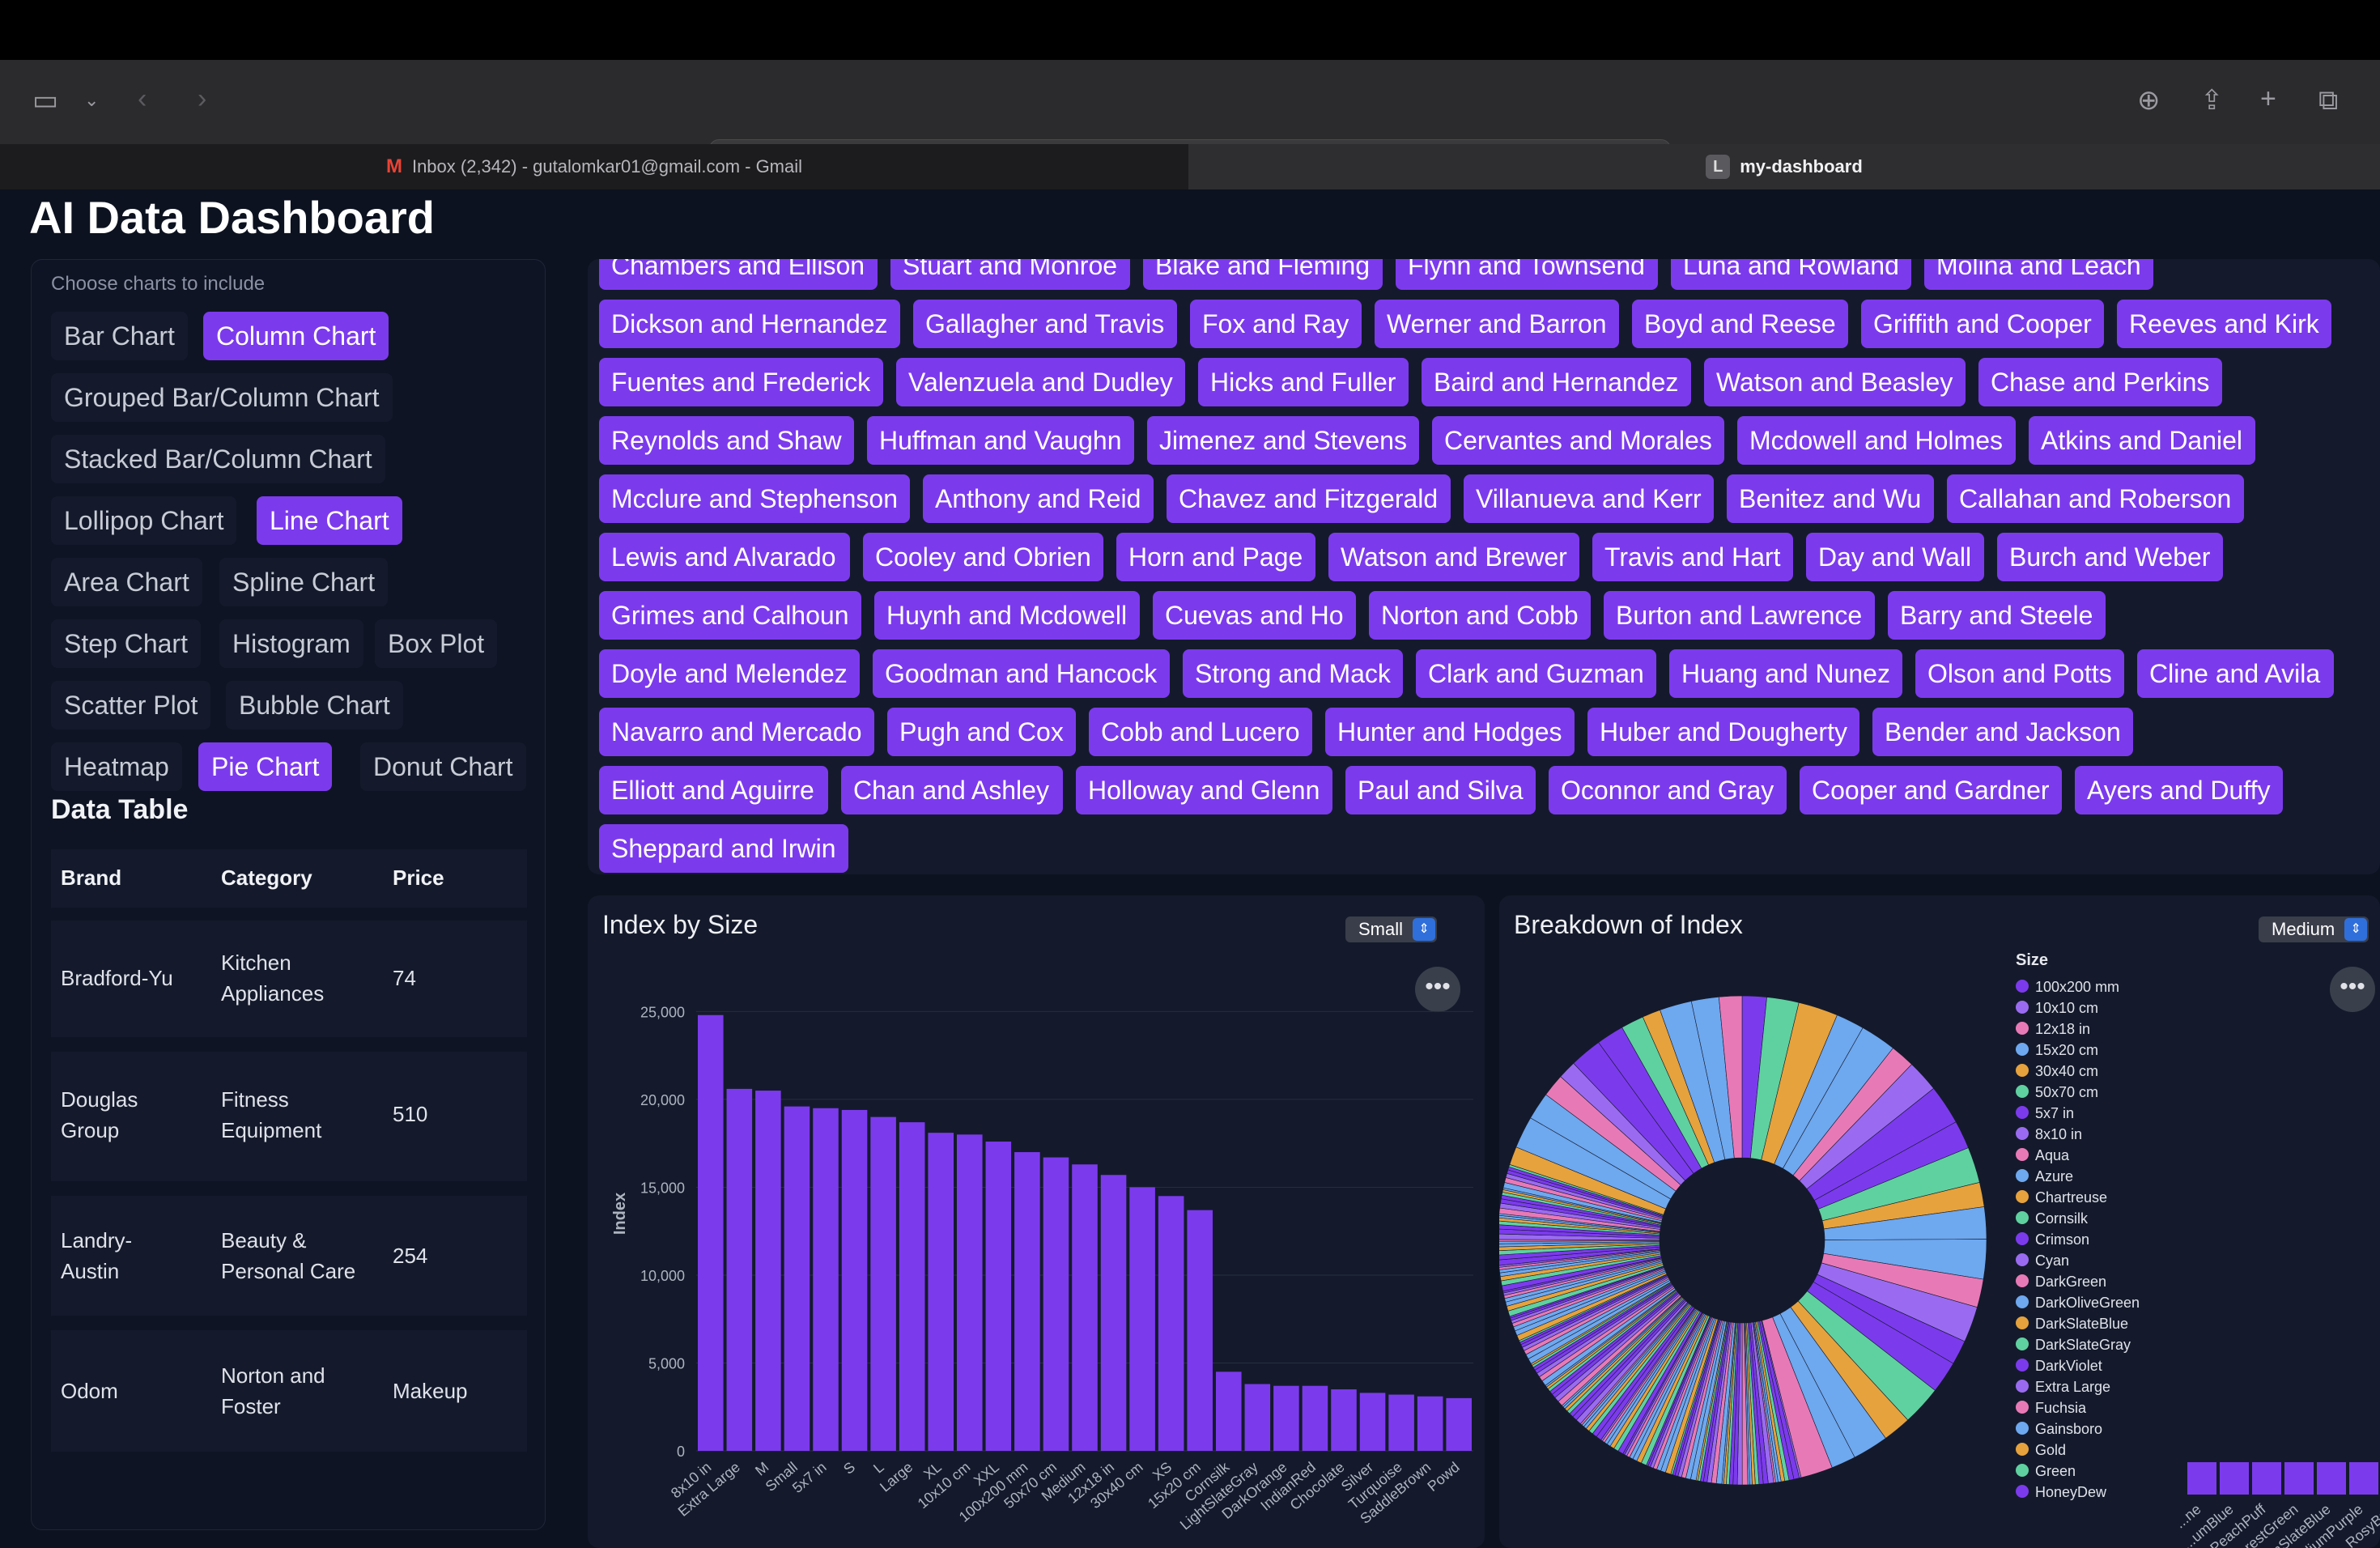 This screenshot has width=2380, height=1548. Describe the element at coordinates (1200, 732) in the screenshot. I see `filter-tag: Cobb and Lucero` at that location.